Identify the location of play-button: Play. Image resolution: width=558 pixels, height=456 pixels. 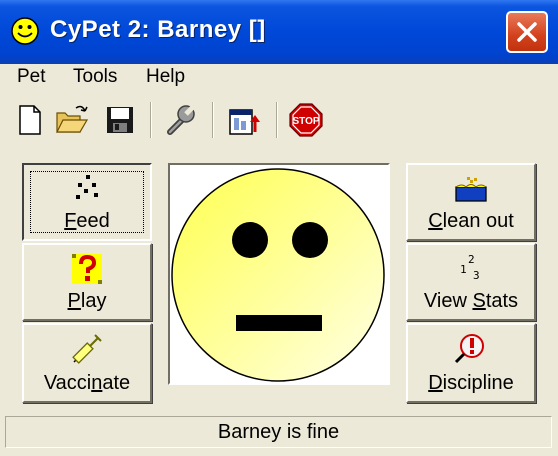
(87, 282).